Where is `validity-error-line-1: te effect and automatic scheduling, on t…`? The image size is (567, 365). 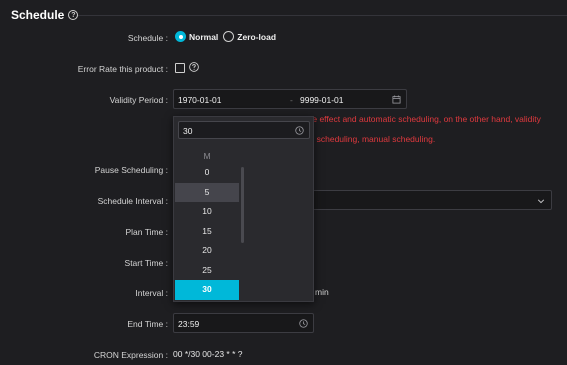
validity-error-line-1: te effect and automatic scheduling, on t… is located at coordinates (425, 119).